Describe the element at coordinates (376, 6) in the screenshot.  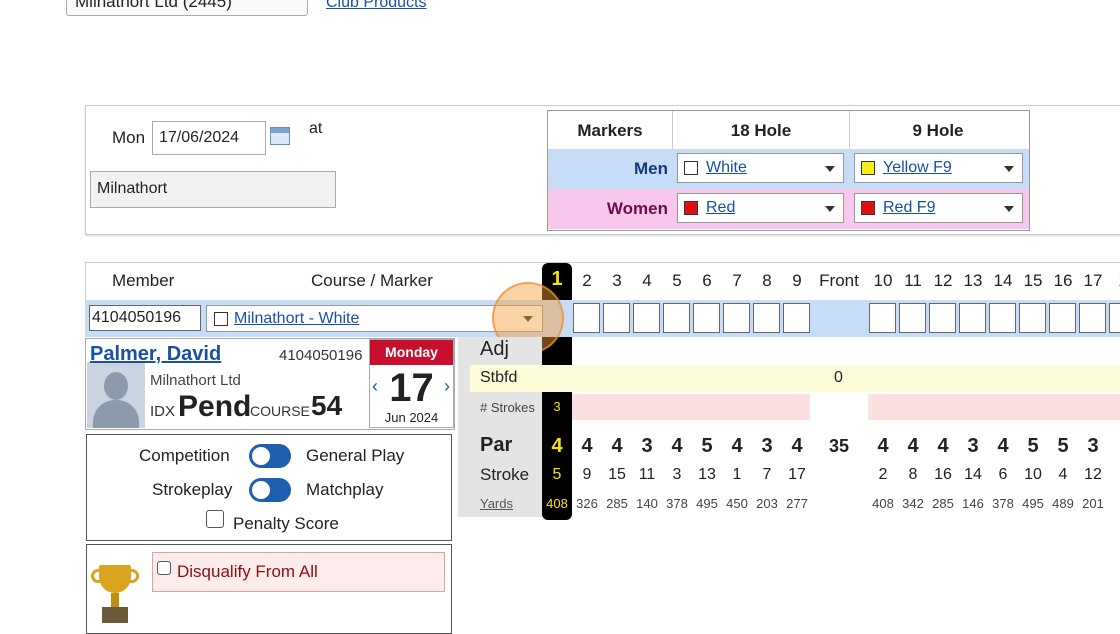
I see `club-products-link: Club Products` at that location.